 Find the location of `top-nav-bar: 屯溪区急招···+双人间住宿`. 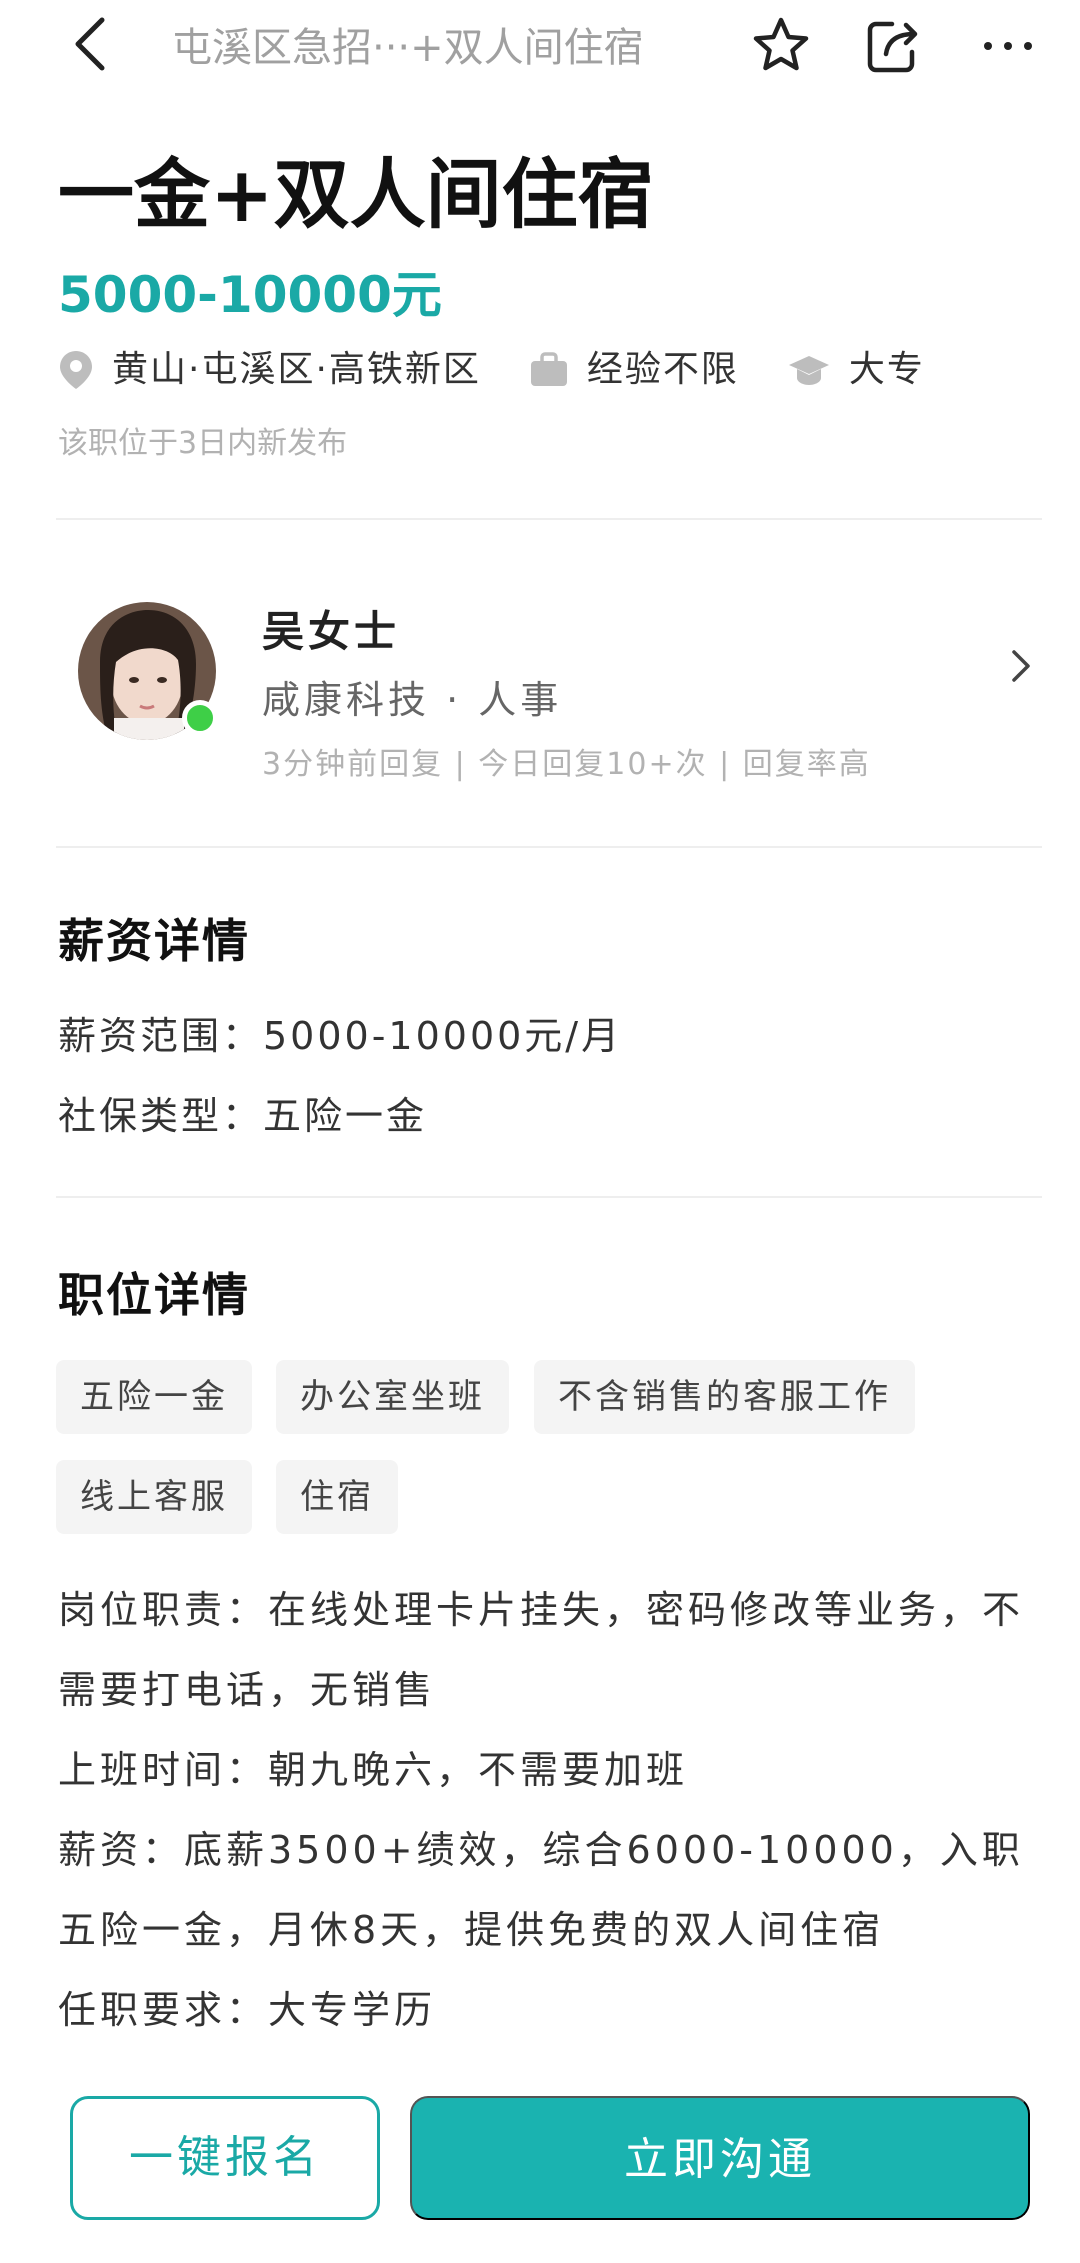

top-nav-bar: 屯溪区急招···+双人间住宿 is located at coordinates (540, 50).